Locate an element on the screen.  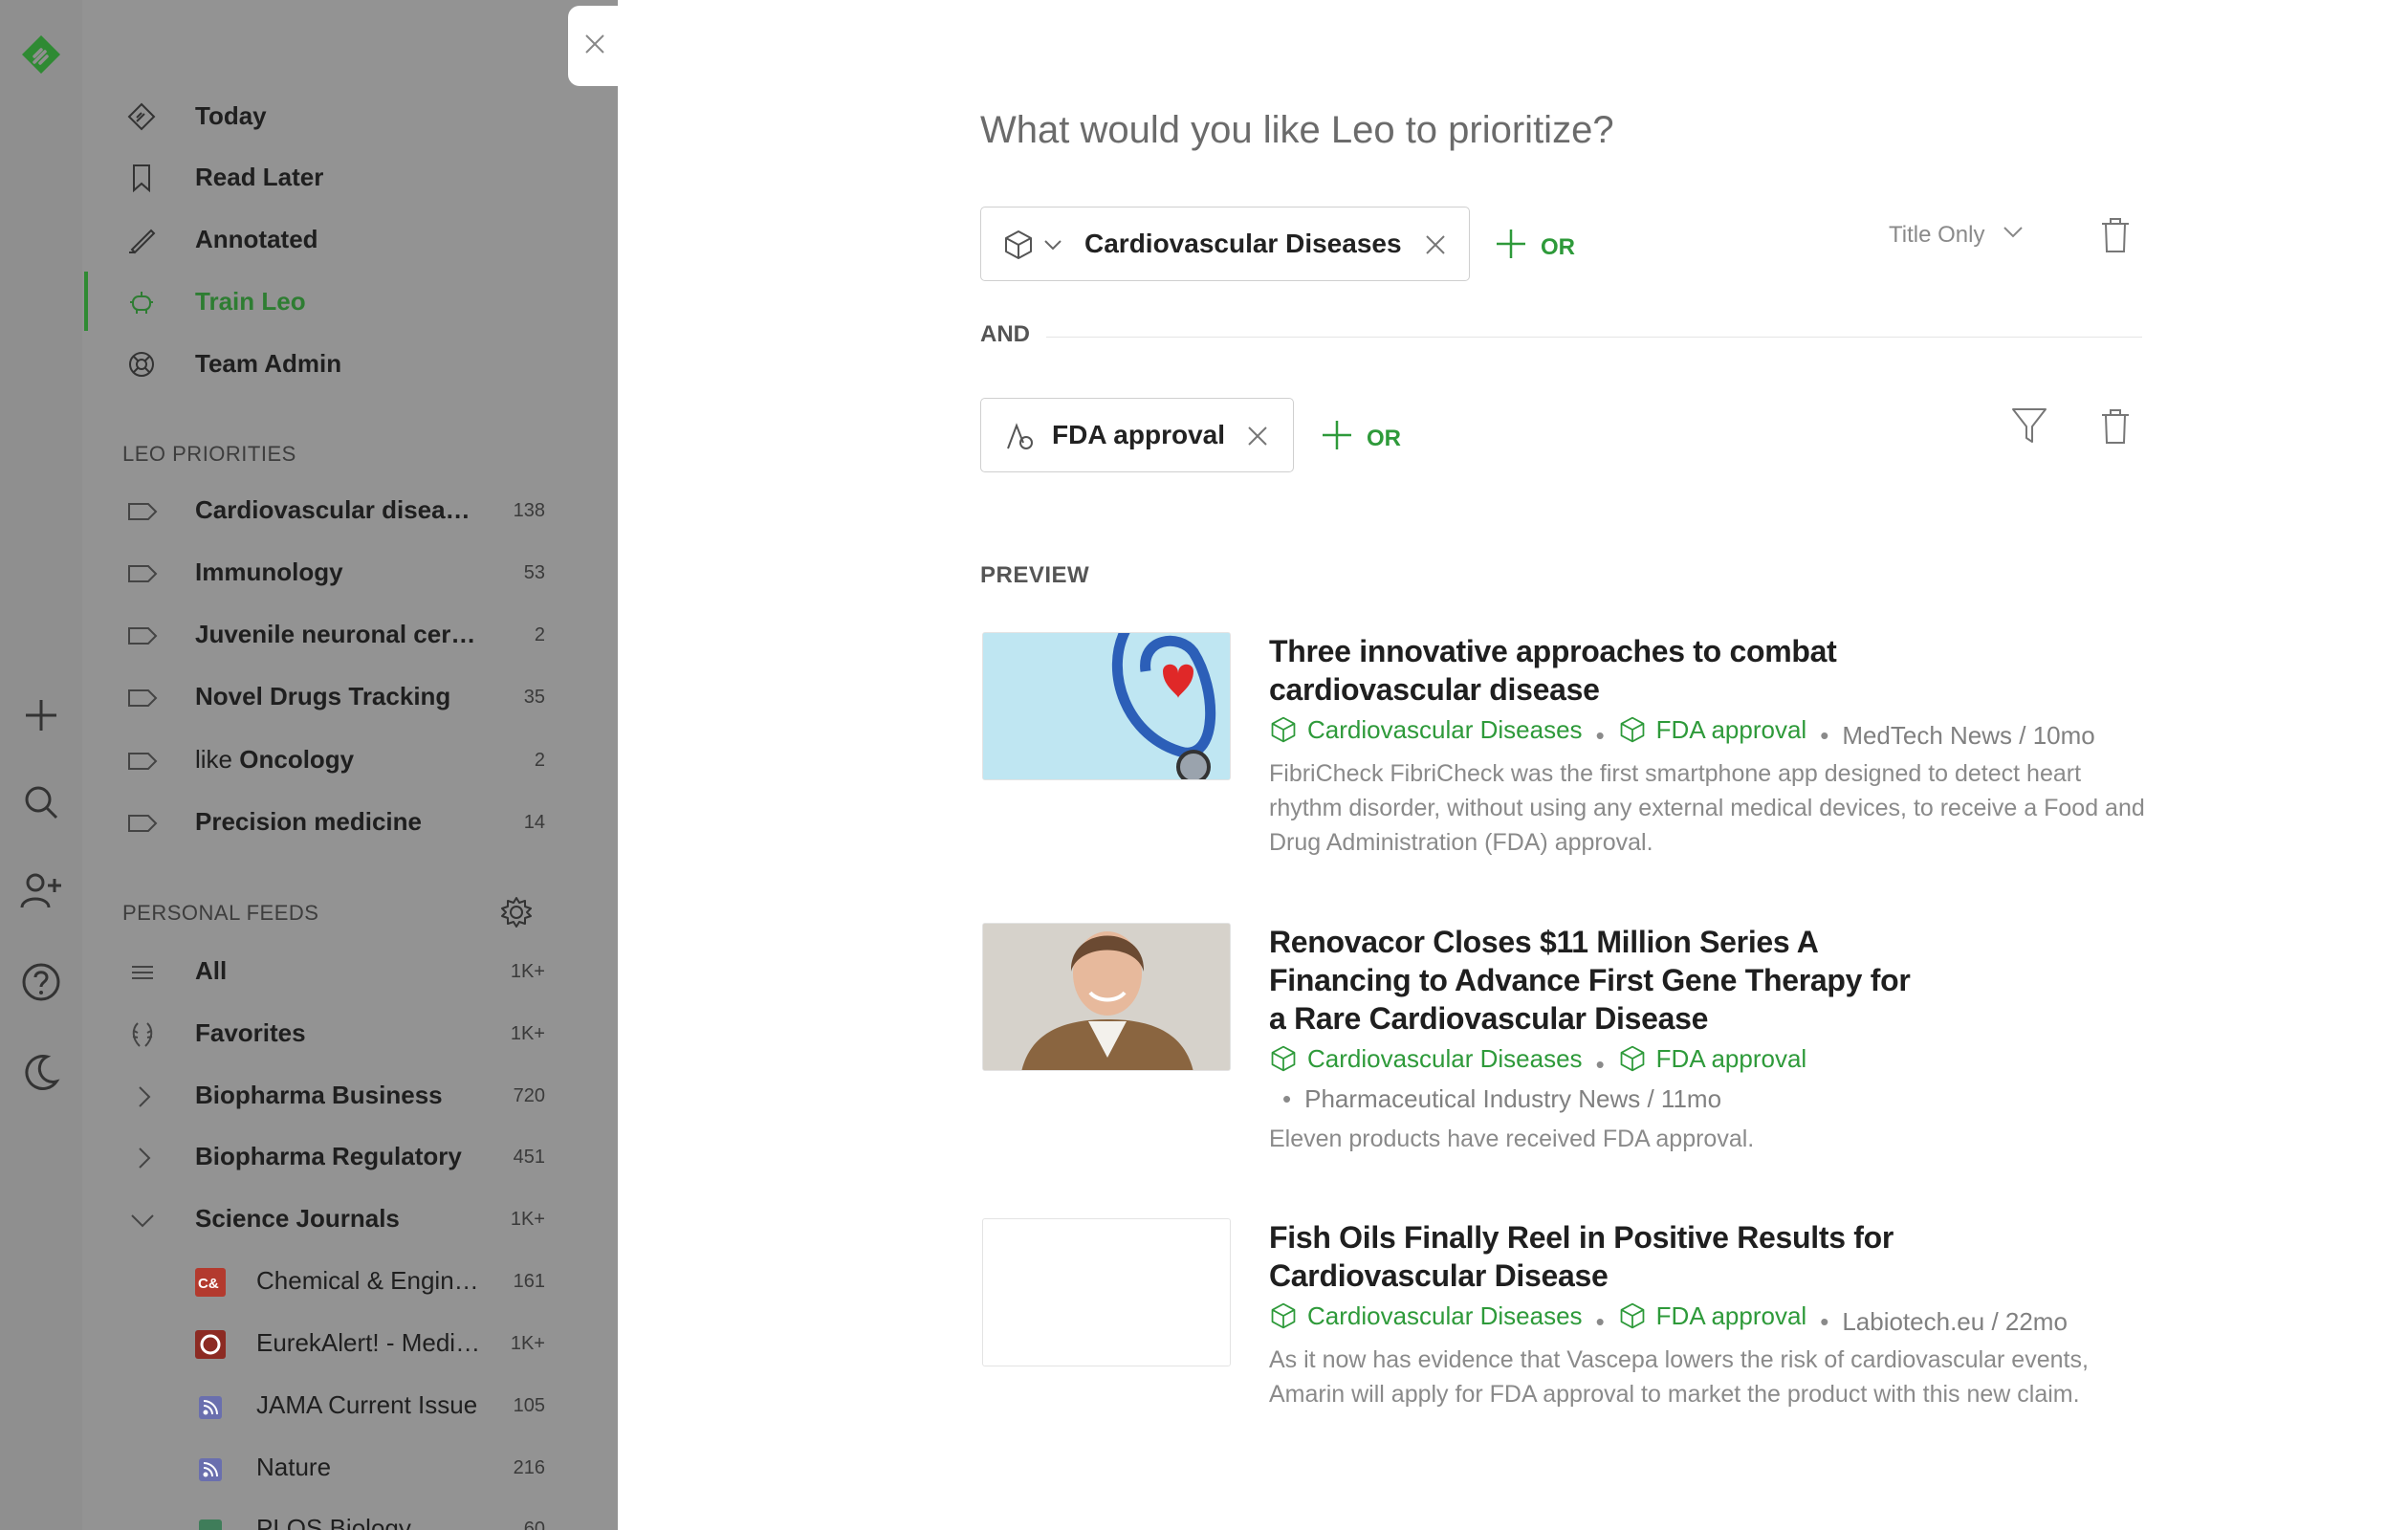
priority-item: Juvenile neuronal cer… 2 is located at coordinates (350, 636).